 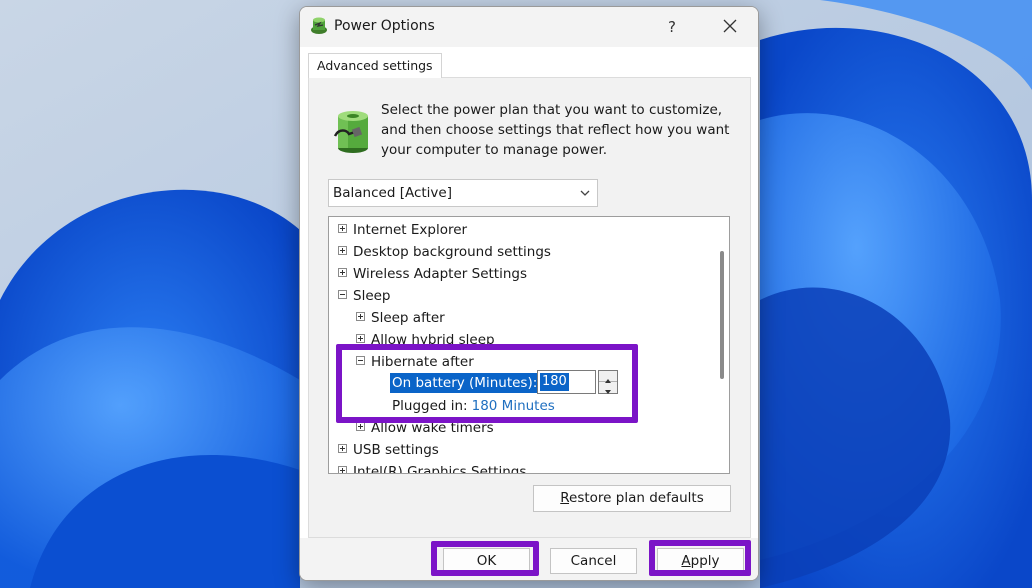 I want to click on tree-item-label: Sleep, so click(x=372, y=296).